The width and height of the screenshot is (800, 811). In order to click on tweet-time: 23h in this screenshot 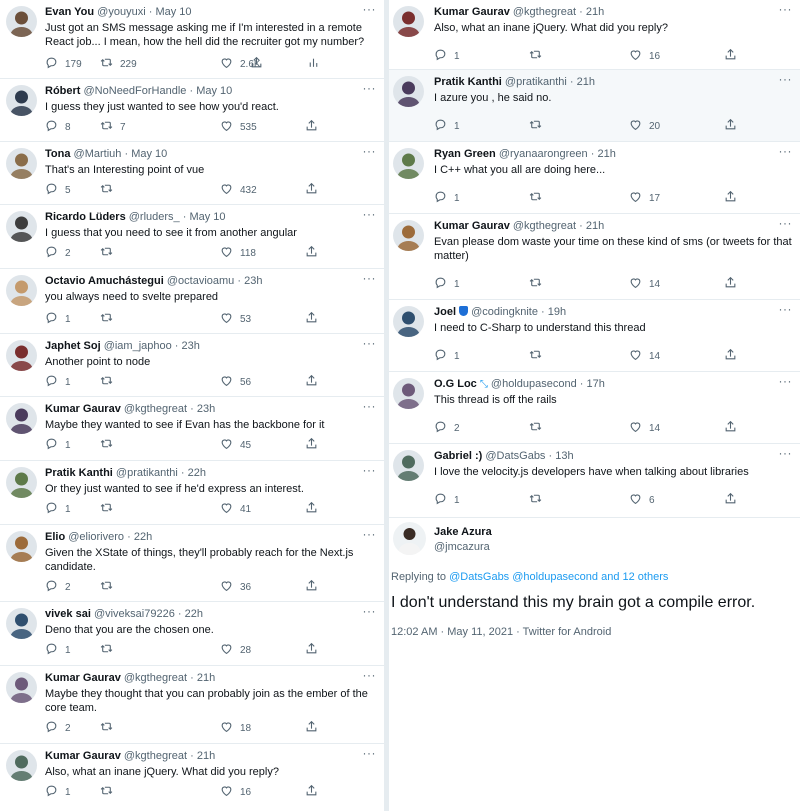, I will do `click(206, 409)`.